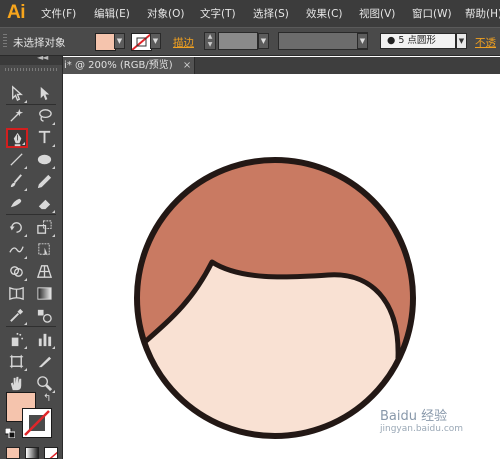  Describe the element at coordinates (485, 42) in the screenshot. I see `opacity-panel-link: 不透` at that location.